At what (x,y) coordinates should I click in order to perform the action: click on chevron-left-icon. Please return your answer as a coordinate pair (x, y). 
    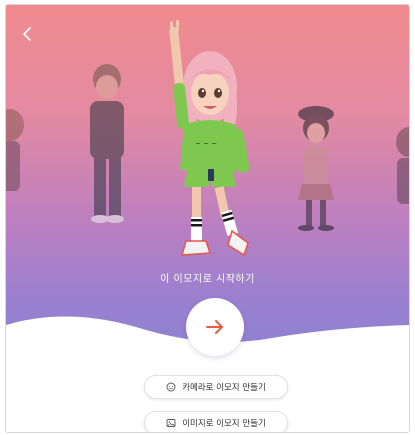
    Looking at the image, I should click on (27, 34).